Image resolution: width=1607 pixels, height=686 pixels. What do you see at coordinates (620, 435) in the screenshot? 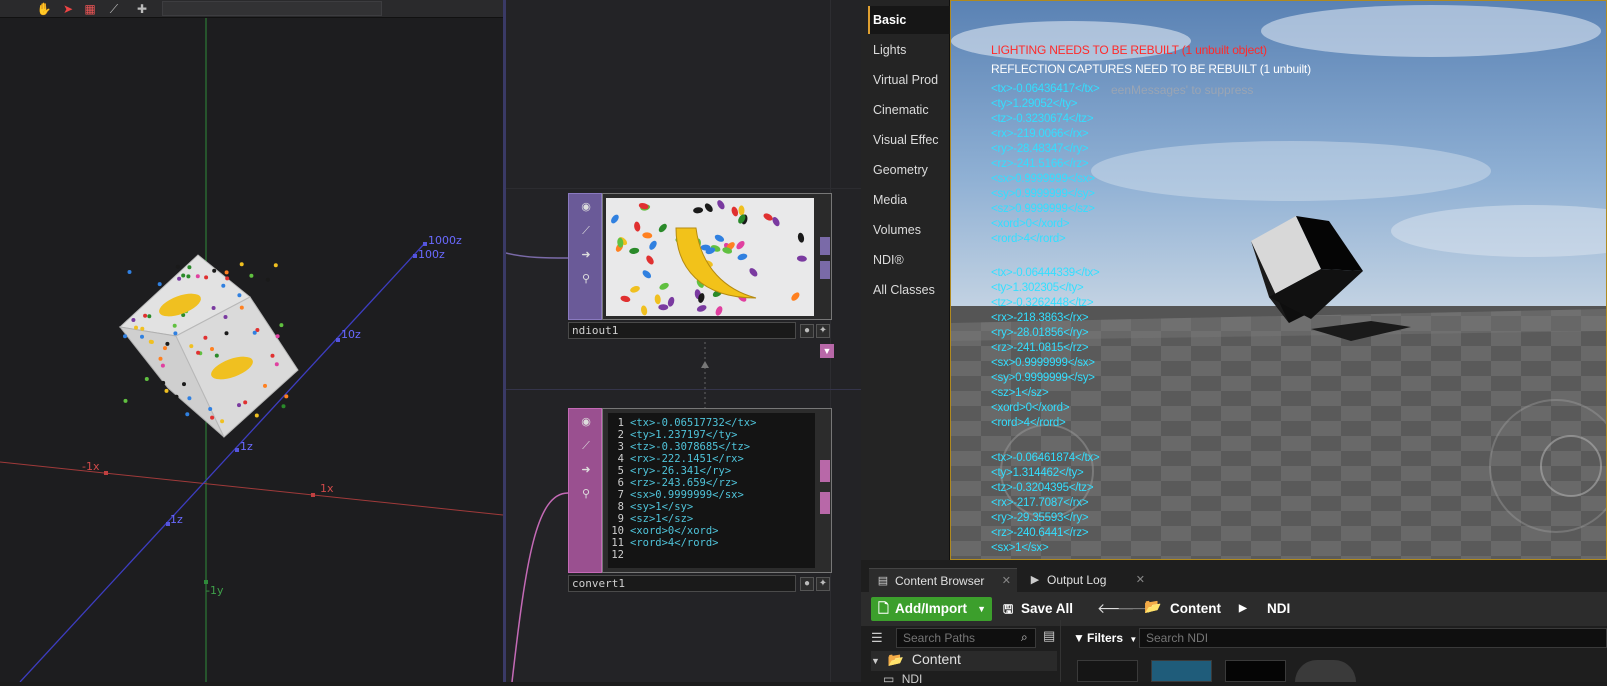
I see `line-number: 2` at bounding box center [620, 435].